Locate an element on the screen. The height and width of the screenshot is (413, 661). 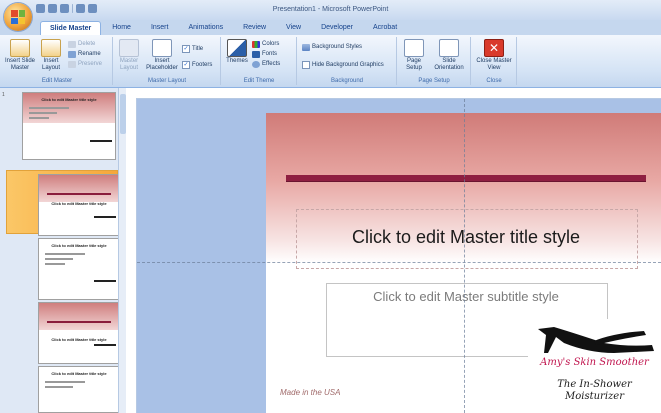
preserve-button: Preserve is located at coordinates (85, 64).